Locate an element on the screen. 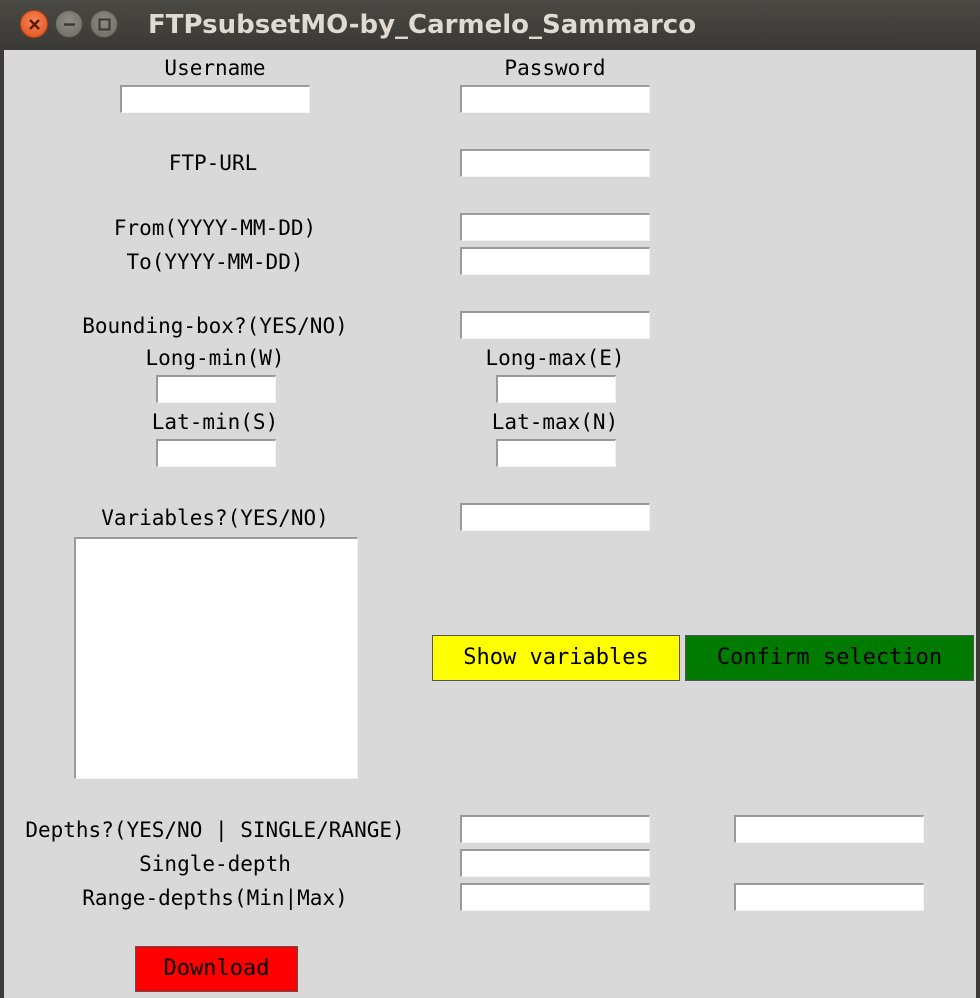  window-frame-left is located at coordinates (2, 524).